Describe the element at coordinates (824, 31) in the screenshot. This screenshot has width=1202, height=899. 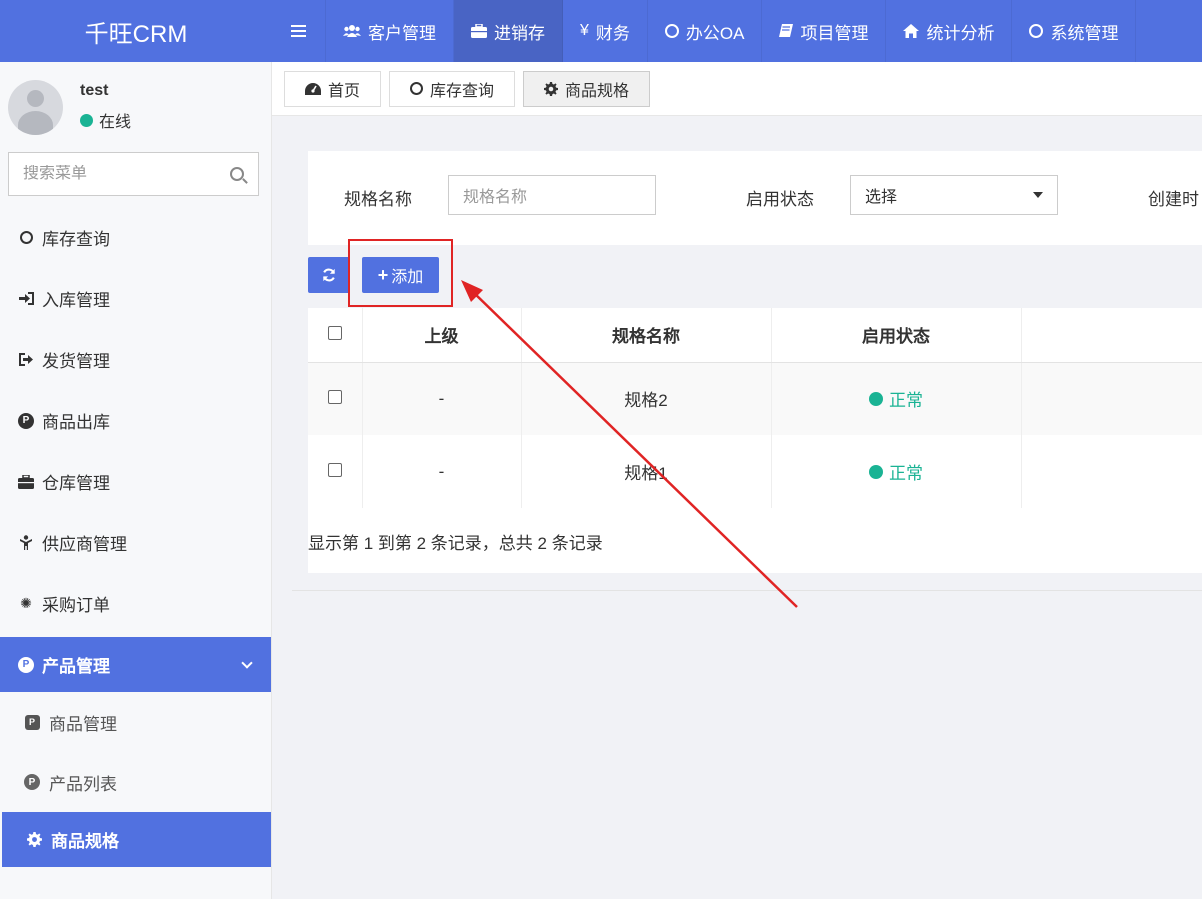
I see `nav-item-projects: 项目管理` at that location.